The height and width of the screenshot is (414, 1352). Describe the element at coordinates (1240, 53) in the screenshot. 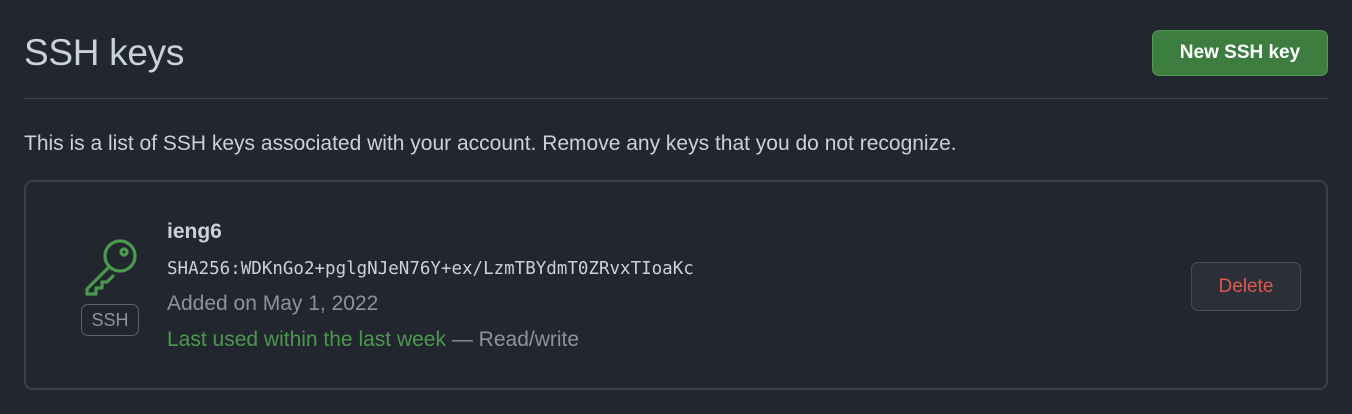

I see `new-ssh-key-button: New SSH key` at that location.